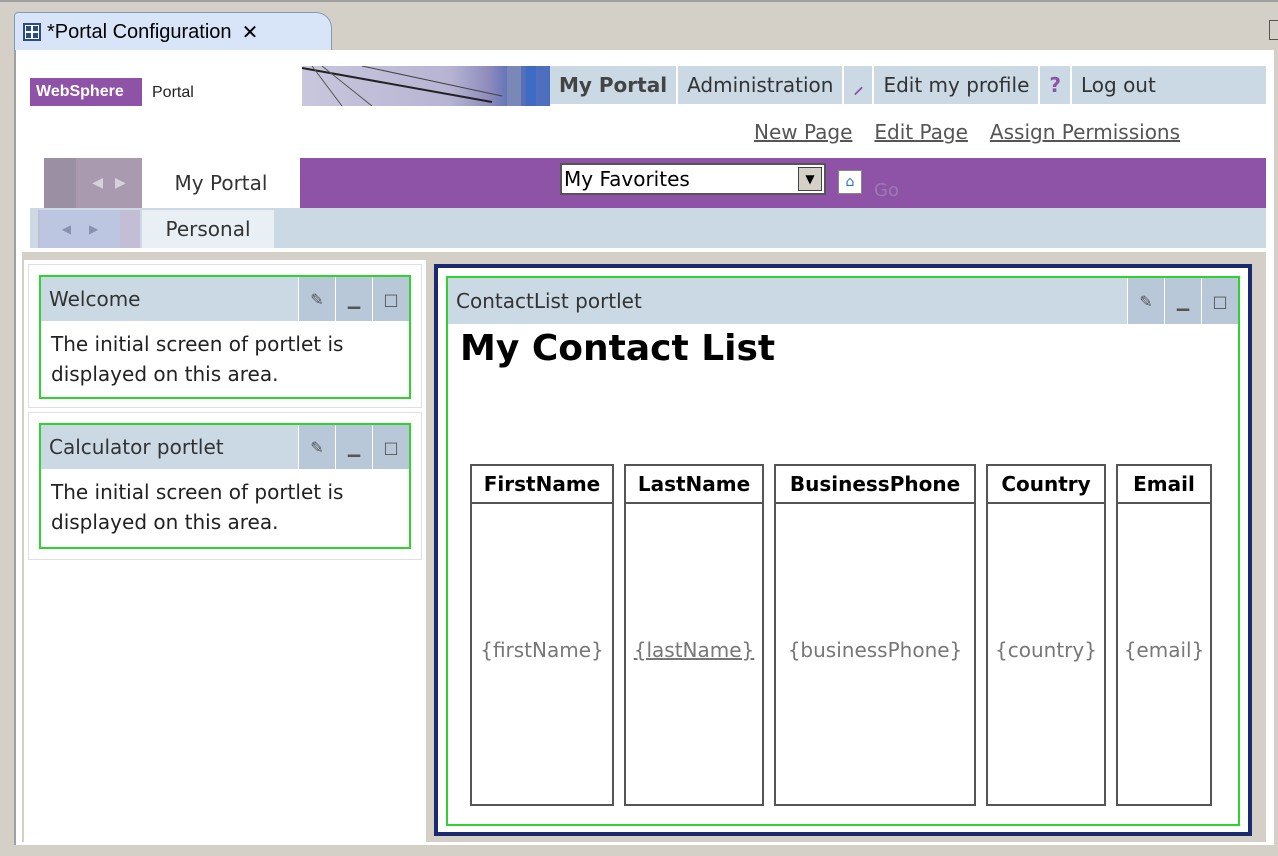  What do you see at coordinates (225, 447) in the screenshot?
I see `portlet-title-bar: Calculator portlet ✎ ▁ □` at bounding box center [225, 447].